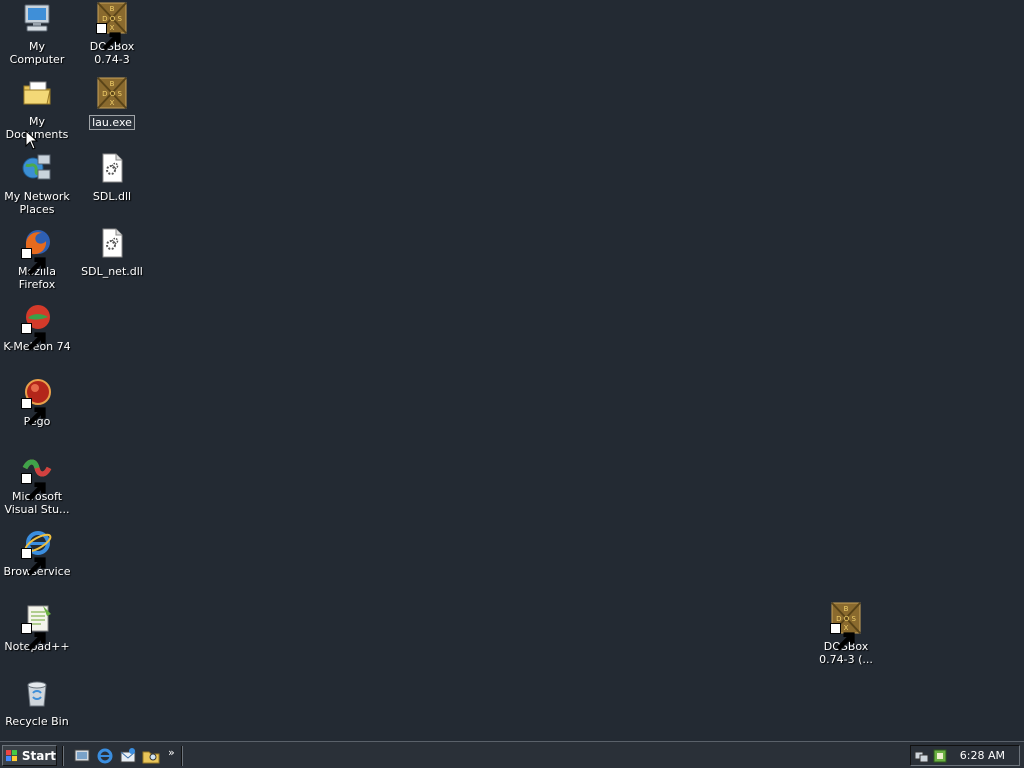 This screenshot has width=1024, height=768. Describe the element at coordinates (112, 196) in the screenshot. I see `icon-label: SDL.dll` at that location.